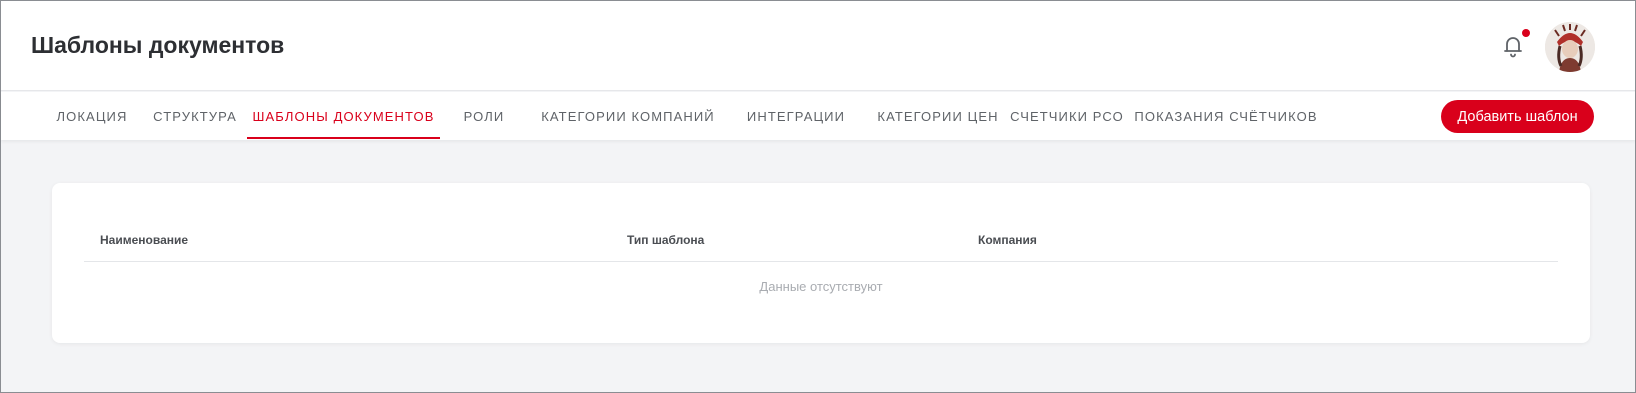 Image resolution: width=1636 pixels, height=393 pixels. What do you see at coordinates (1225, 116) in the screenshot?
I see `tab-meter-readings: ПОКАЗАНИЯ СЧЁТЧИКОВ` at bounding box center [1225, 116].